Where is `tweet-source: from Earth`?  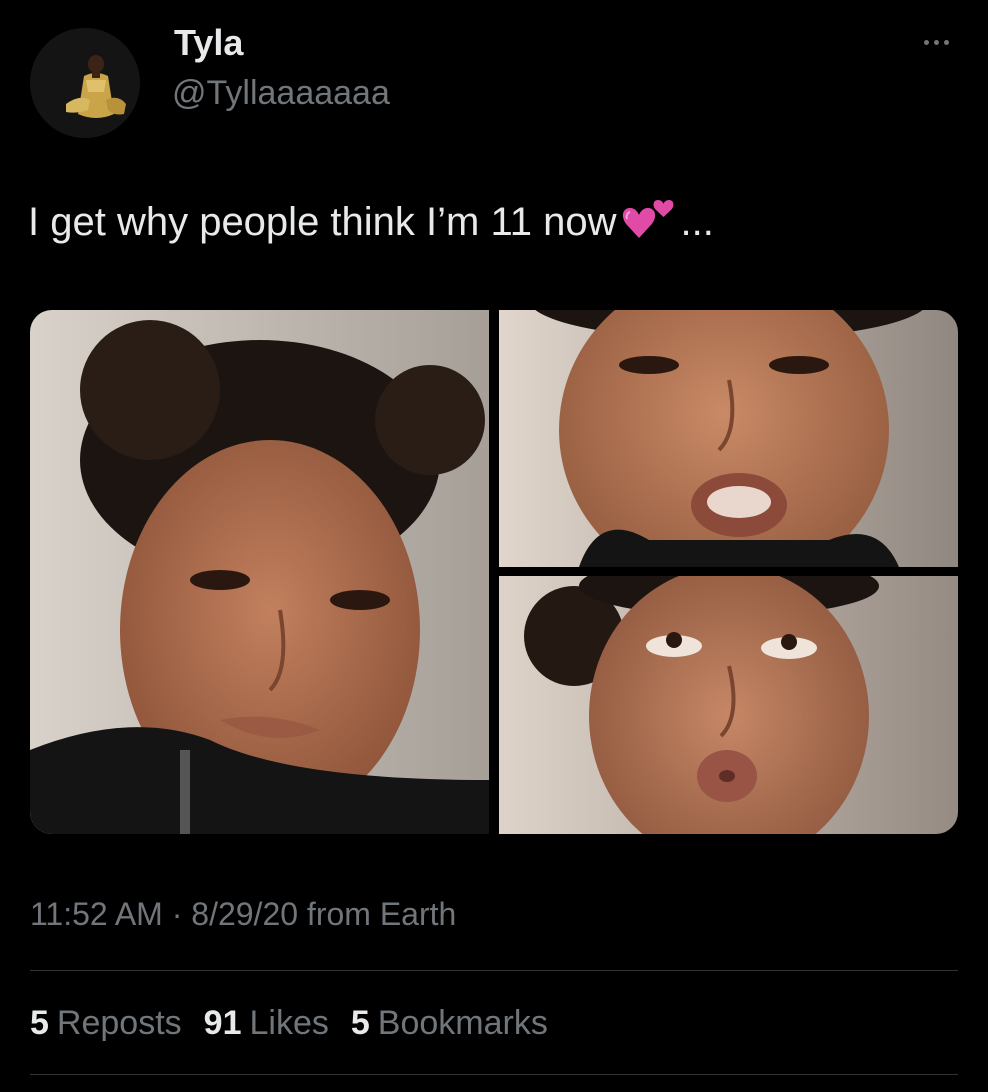
tweet-source: from Earth is located at coordinates (381, 914).